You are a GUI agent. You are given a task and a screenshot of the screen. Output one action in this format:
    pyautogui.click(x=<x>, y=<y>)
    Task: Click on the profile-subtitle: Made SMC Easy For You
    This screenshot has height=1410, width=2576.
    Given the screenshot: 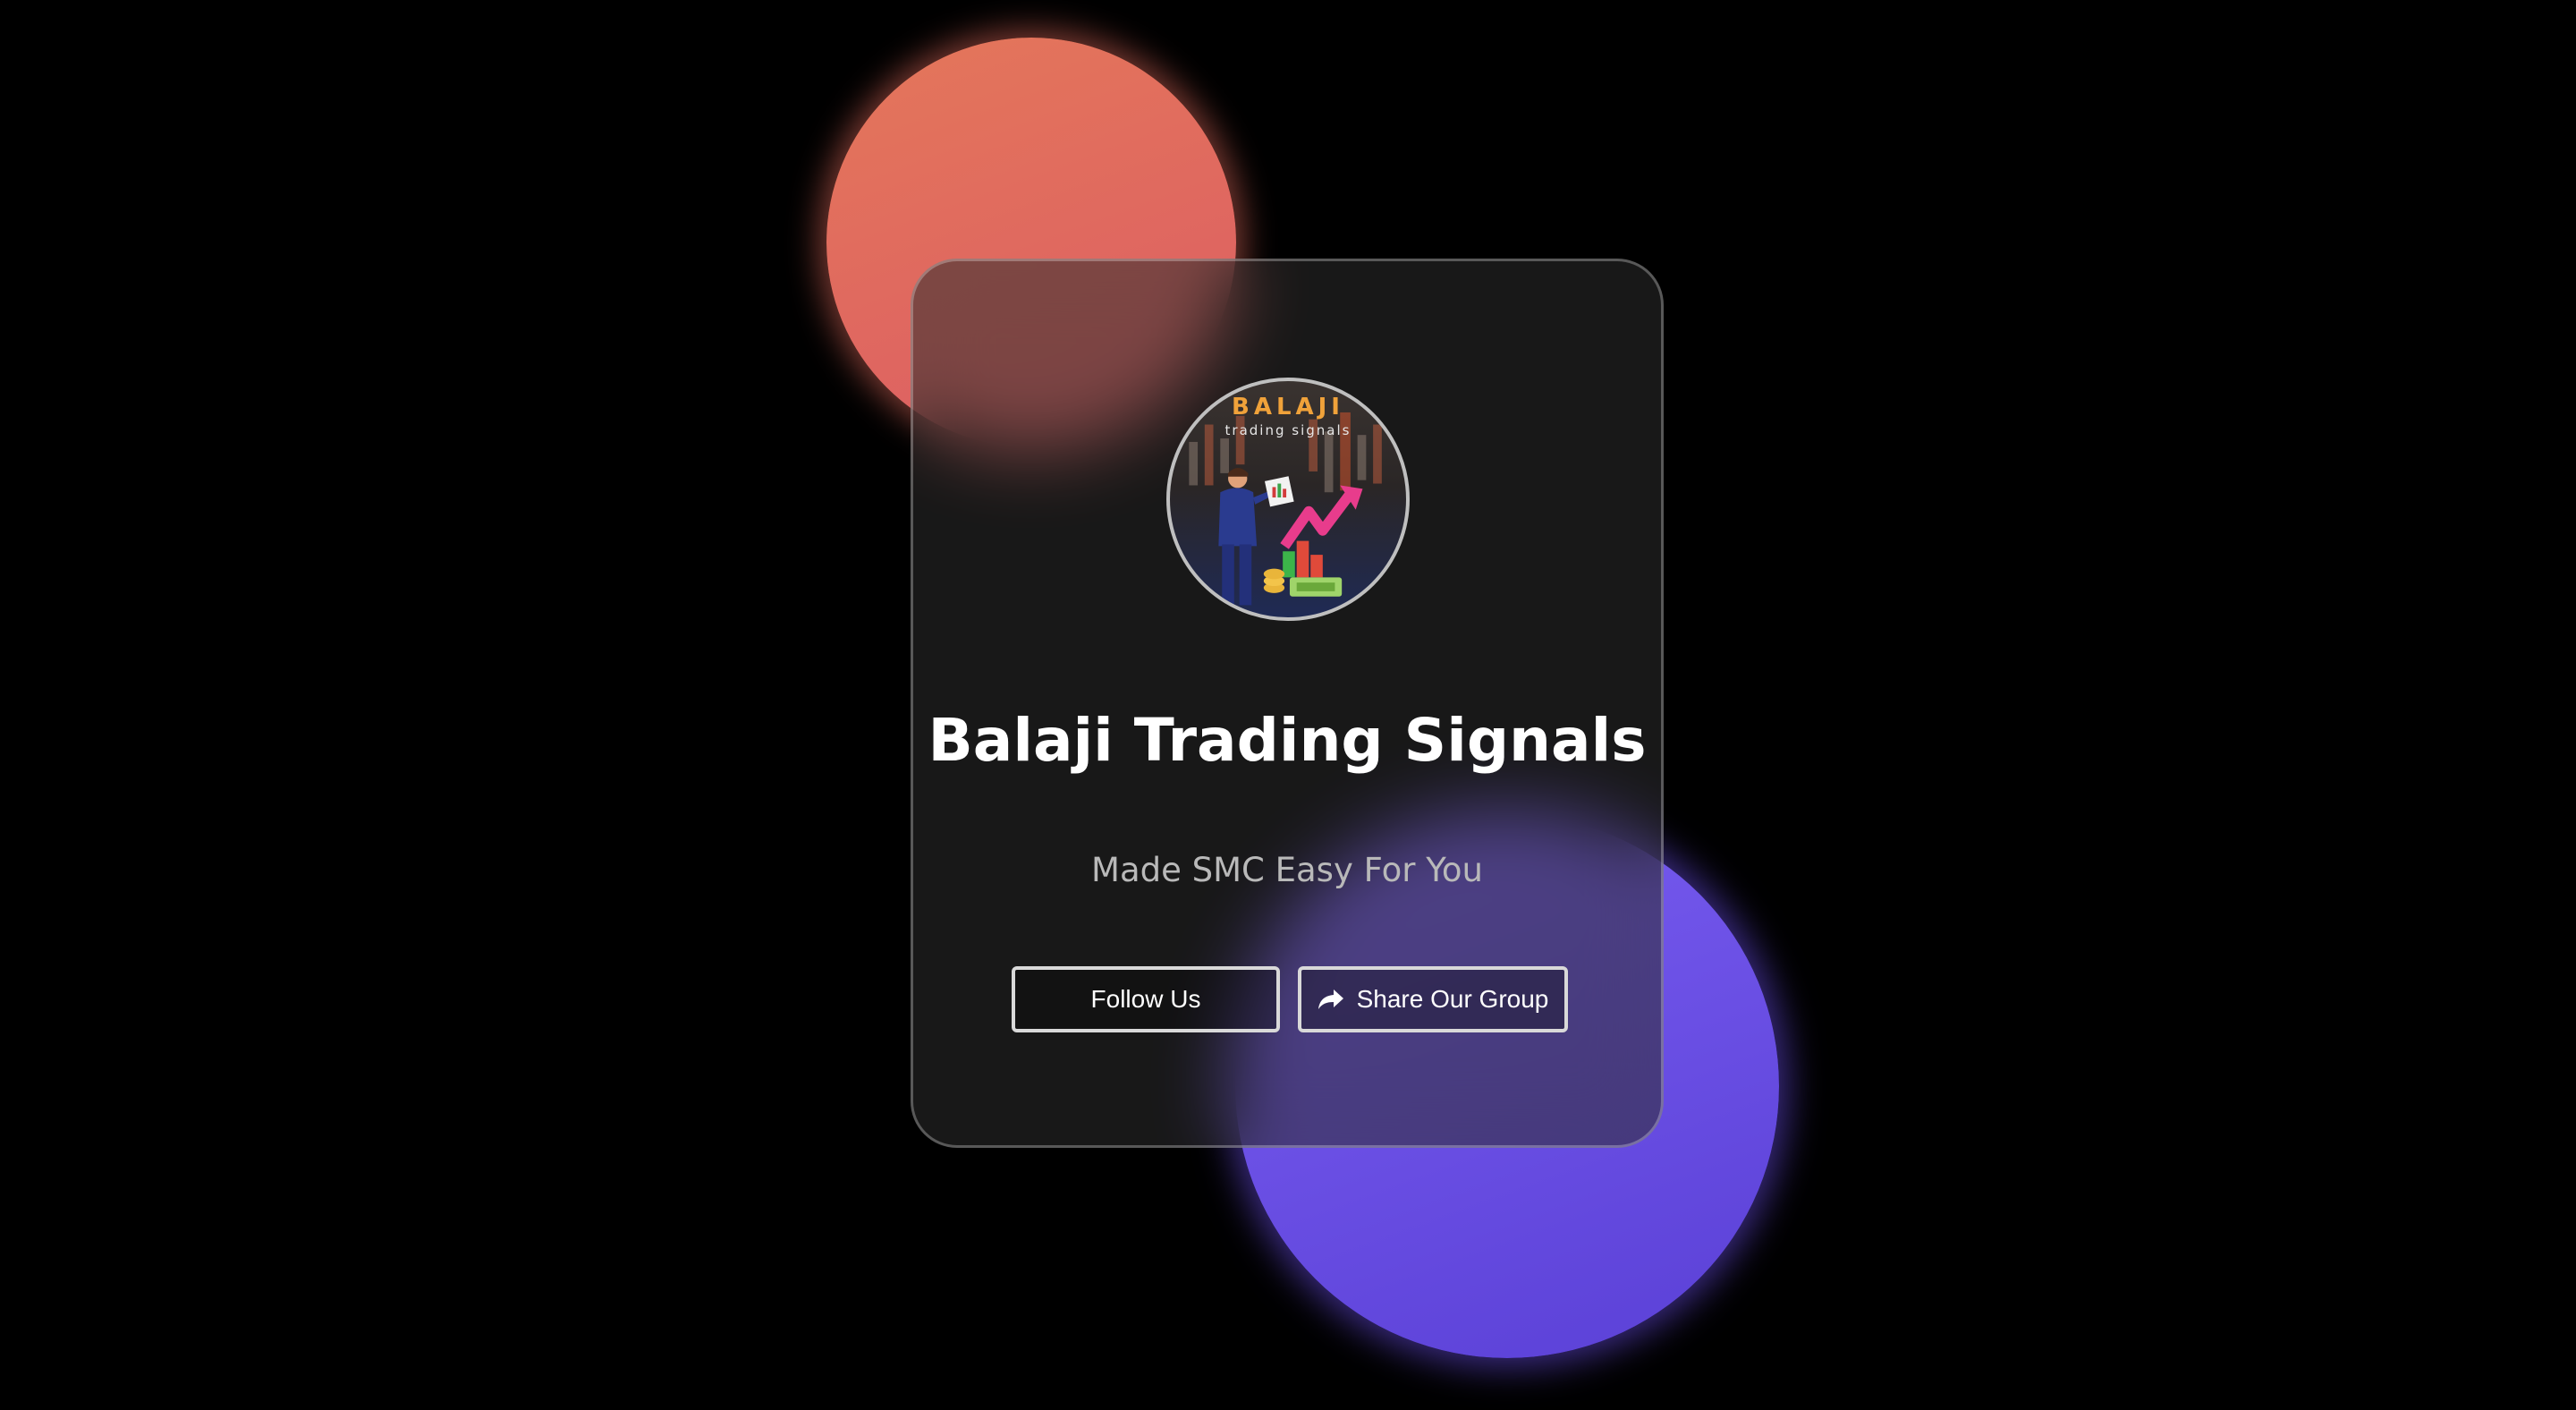 What is the action you would take?
    pyautogui.click(x=1287, y=870)
    